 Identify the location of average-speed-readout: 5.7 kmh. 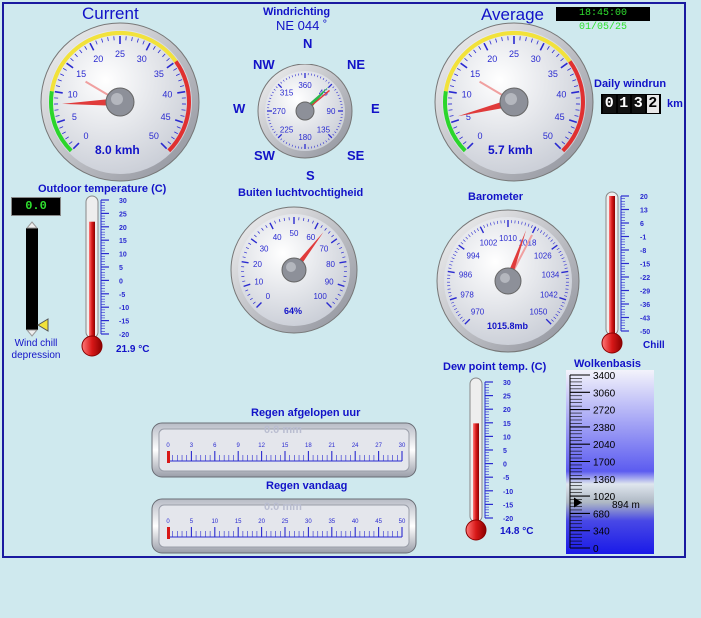
(510, 150).